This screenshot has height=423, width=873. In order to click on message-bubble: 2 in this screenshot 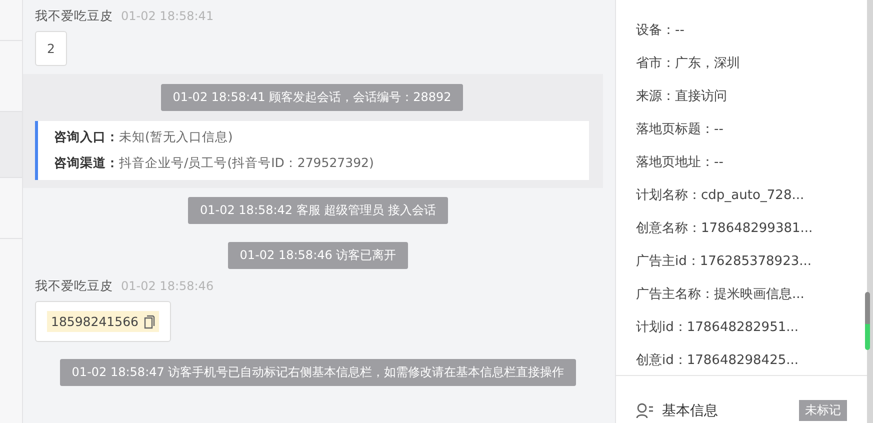, I will do `click(51, 48)`.